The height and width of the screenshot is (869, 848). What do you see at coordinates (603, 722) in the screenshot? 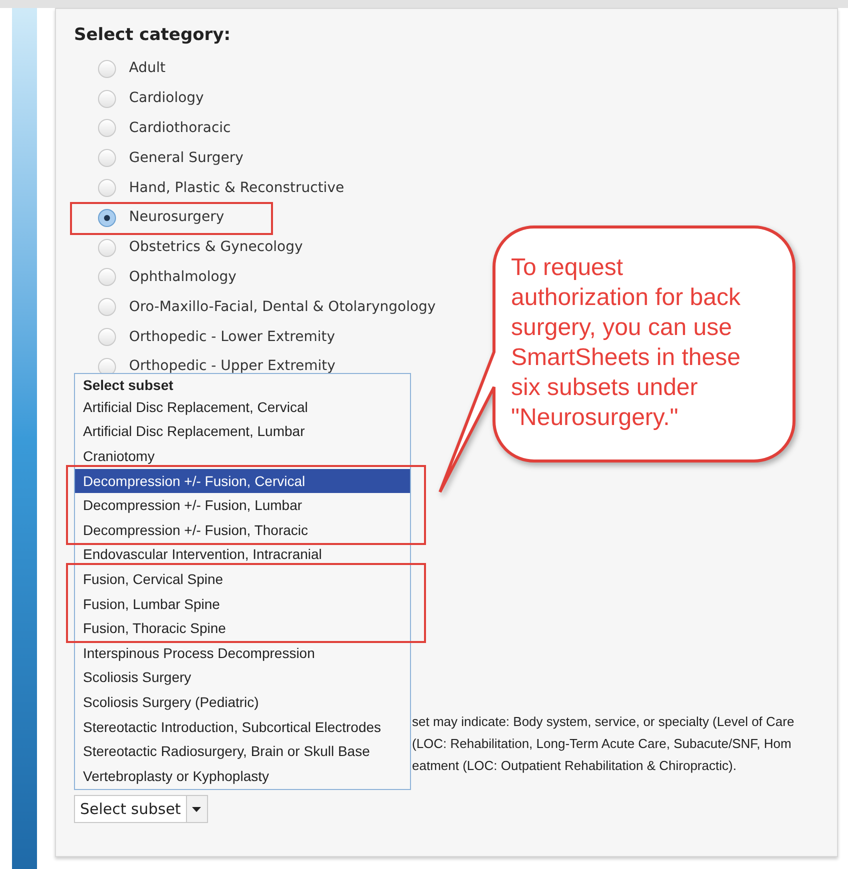
I see `description-text: set may indicate: Body system, service, or specialty (Level of Care` at bounding box center [603, 722].